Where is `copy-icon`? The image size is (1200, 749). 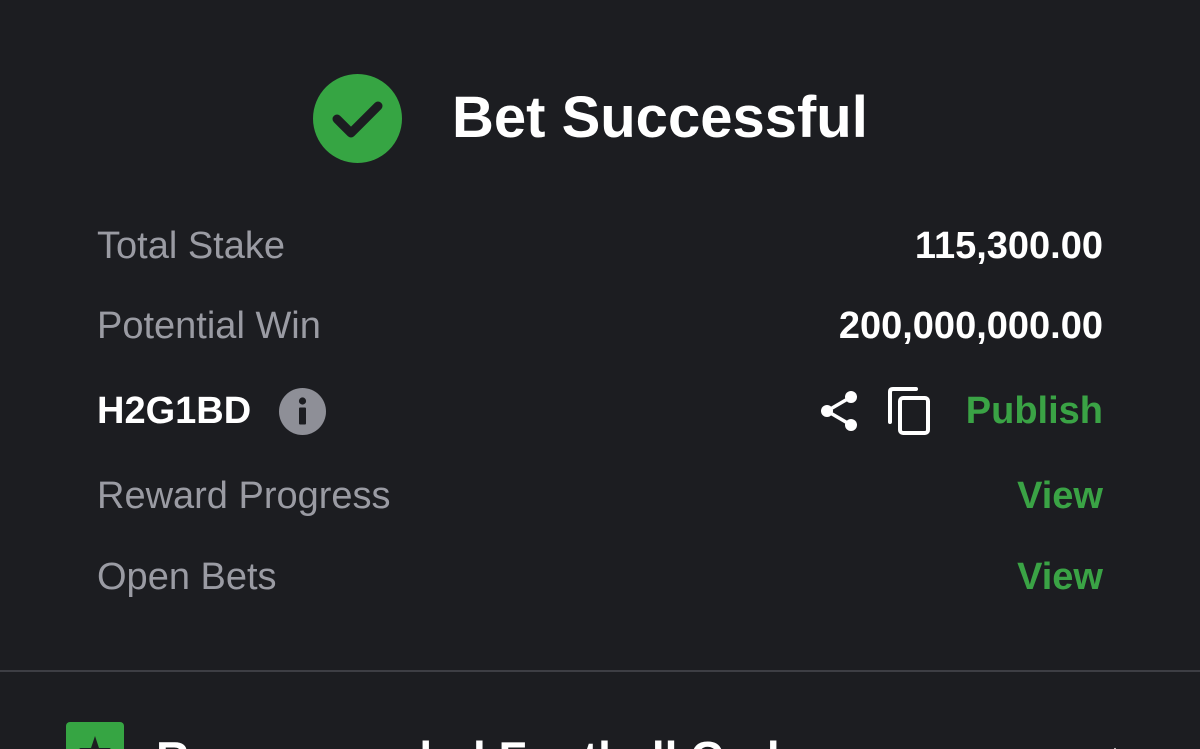
copy-icon is located at coordinates (910, 411).